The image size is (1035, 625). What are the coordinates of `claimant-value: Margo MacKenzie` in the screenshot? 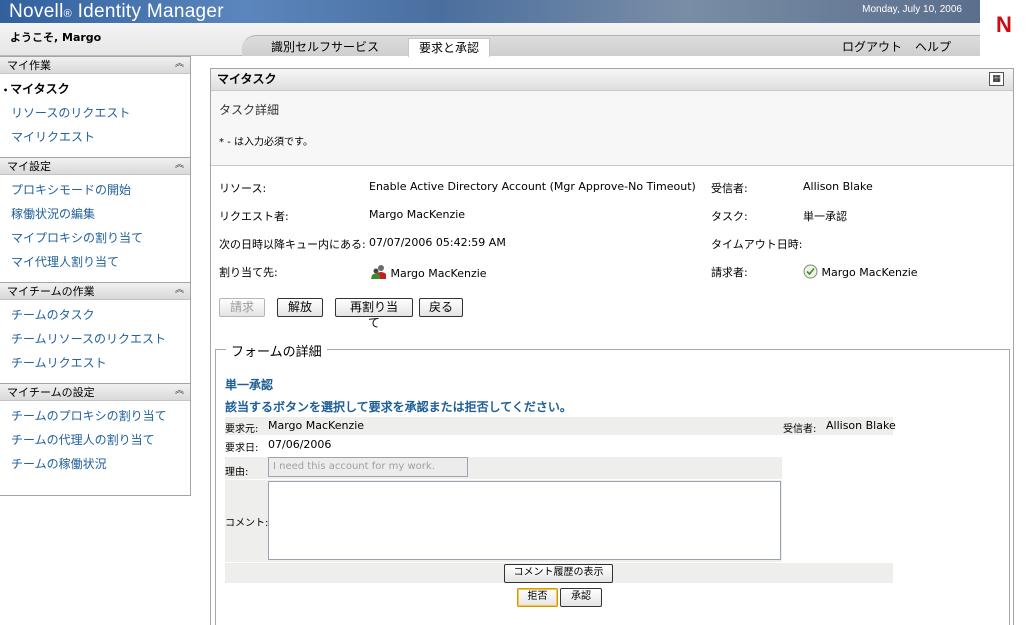 It's located at (860, 271).